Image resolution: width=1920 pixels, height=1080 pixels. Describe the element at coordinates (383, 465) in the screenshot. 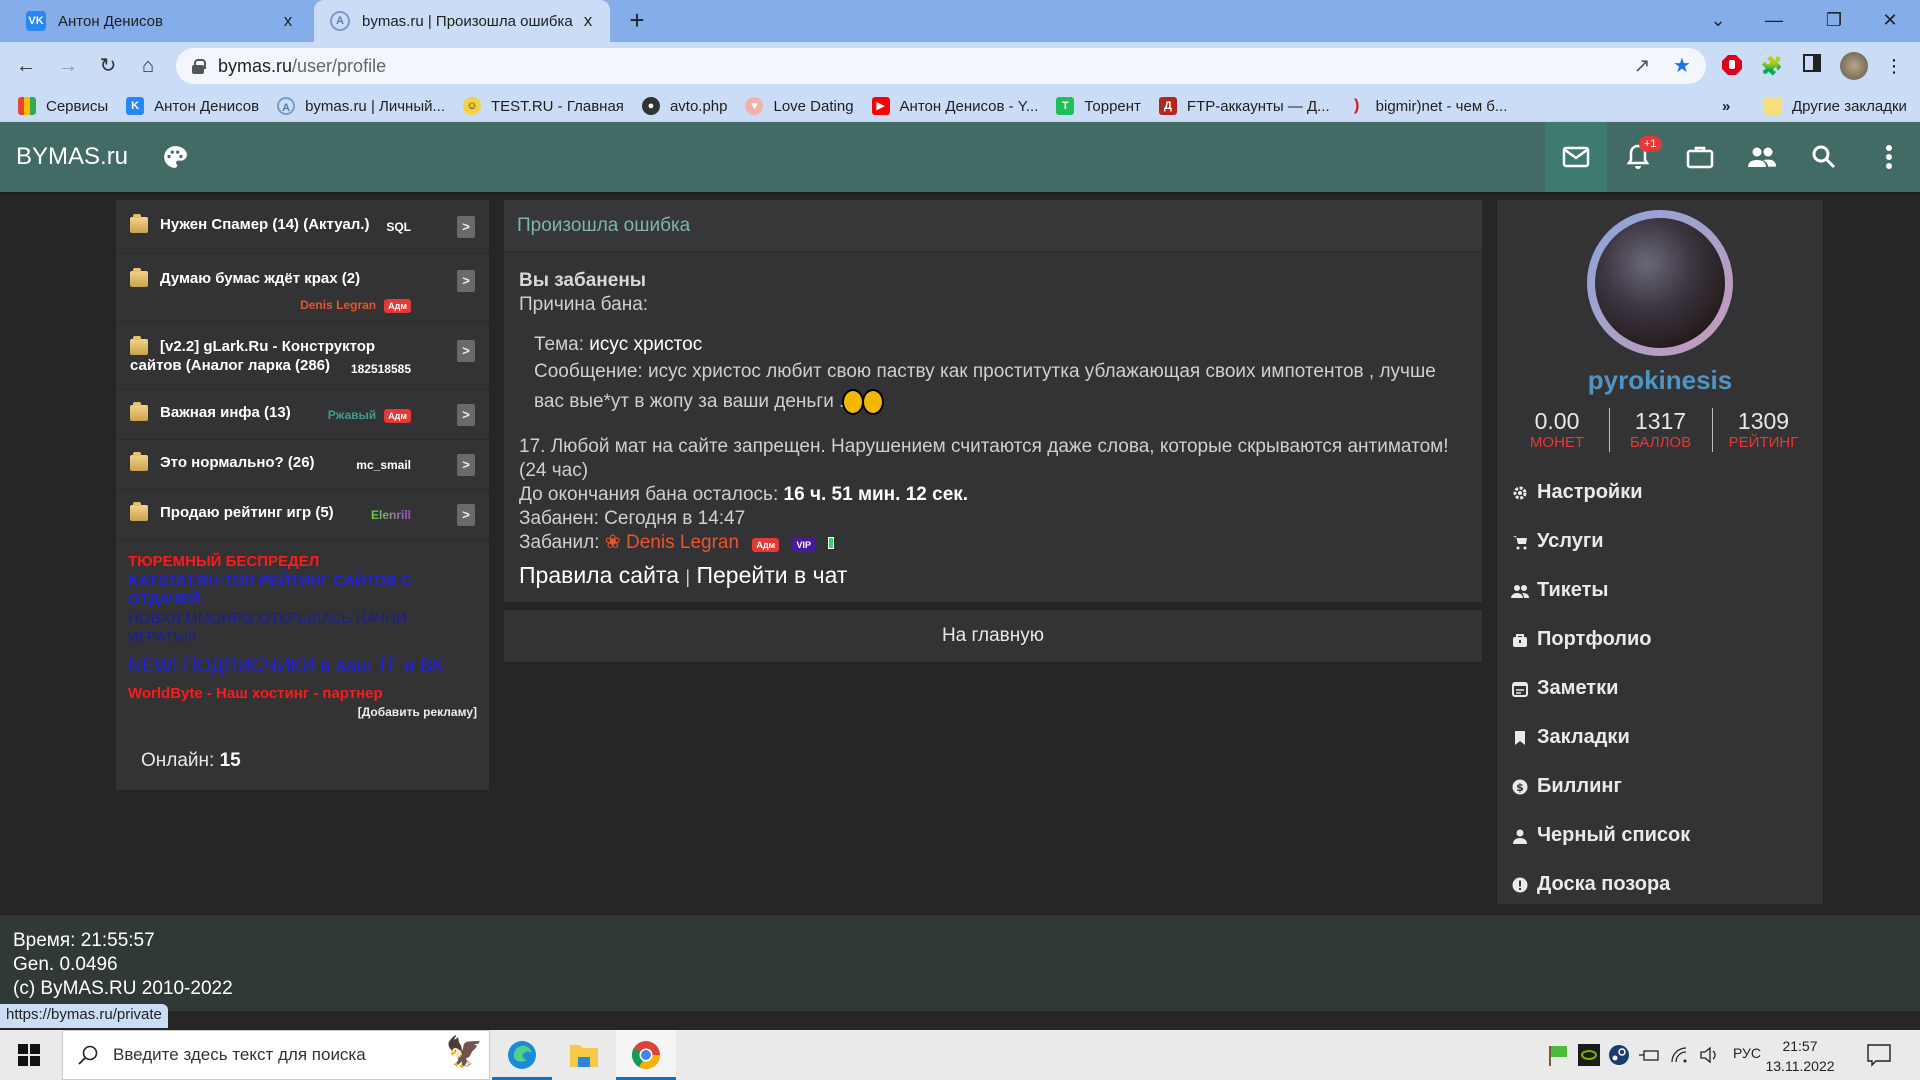

I see `topic-author: mc_smail` at that location.